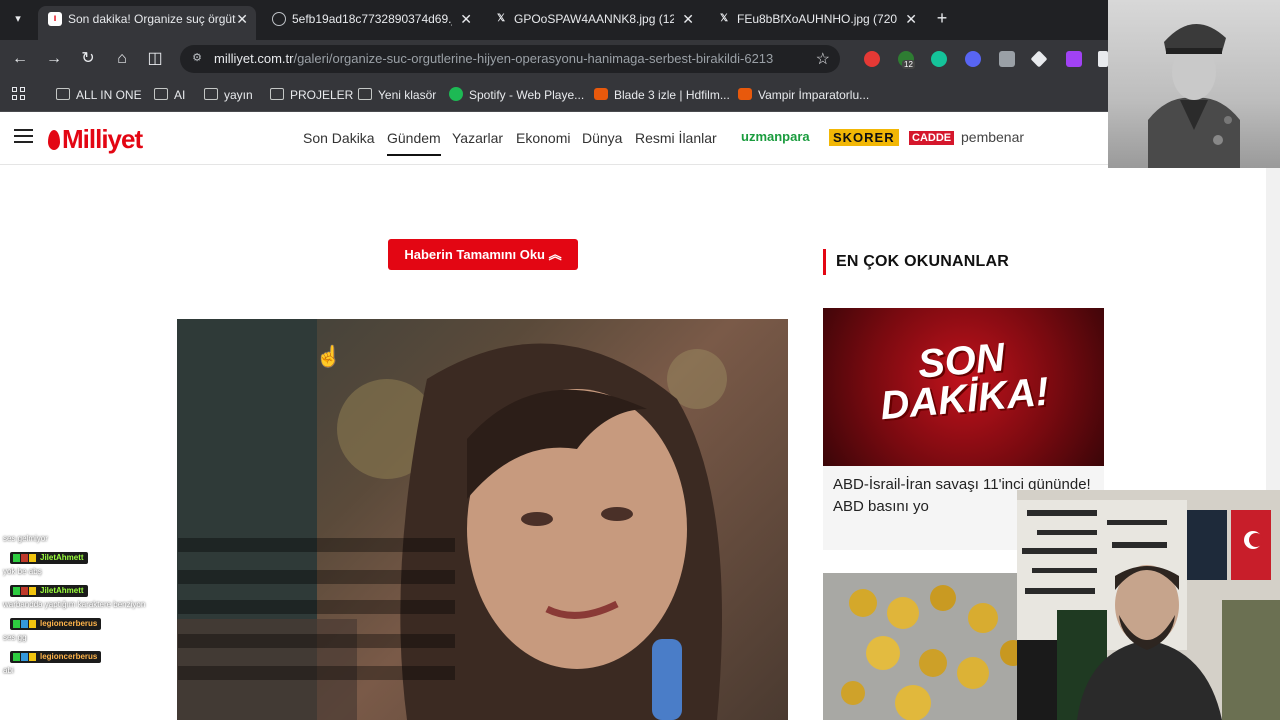 The height and width of the screenshot is (725, 1280). Describe the element at coordinates (543, 138) in the screenshot. I see `nav-ekonomi: Ekonomi` at that location.